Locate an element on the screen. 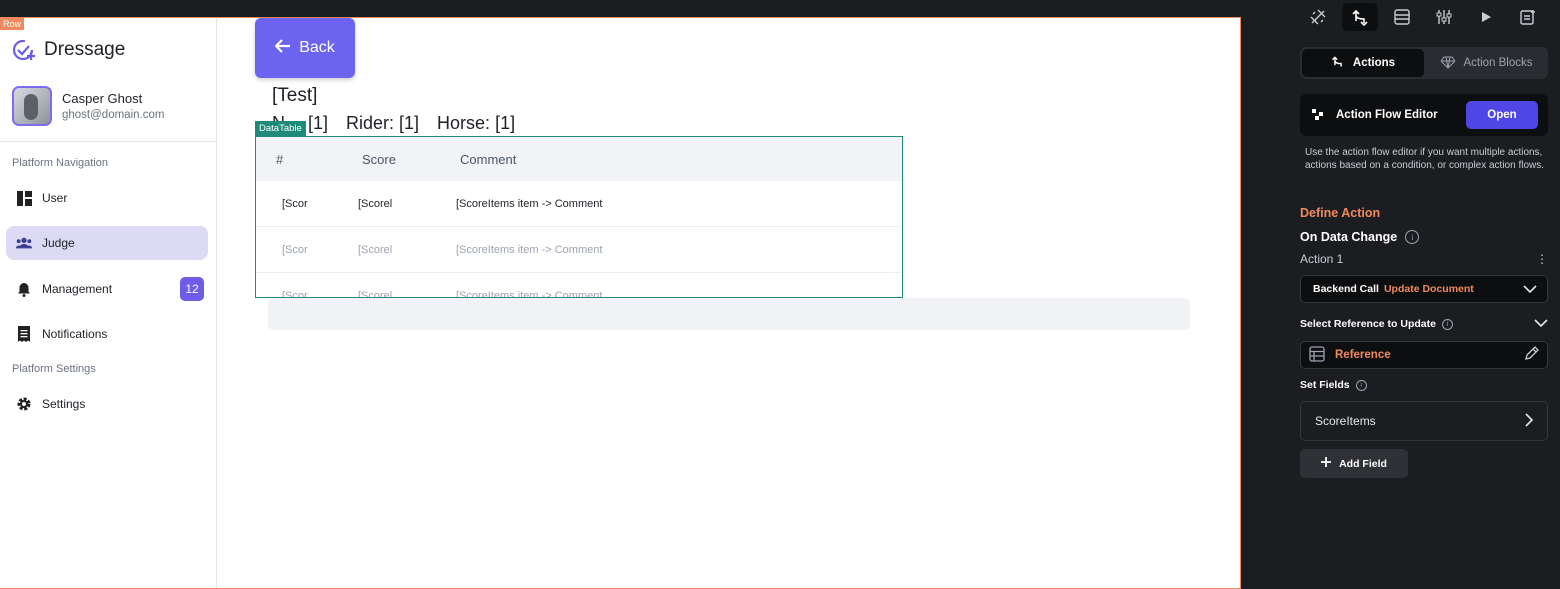 This screenshot has height=589, width=1560. select-reference-label: Select Reference to Update is located at coordinates (1368, 324).